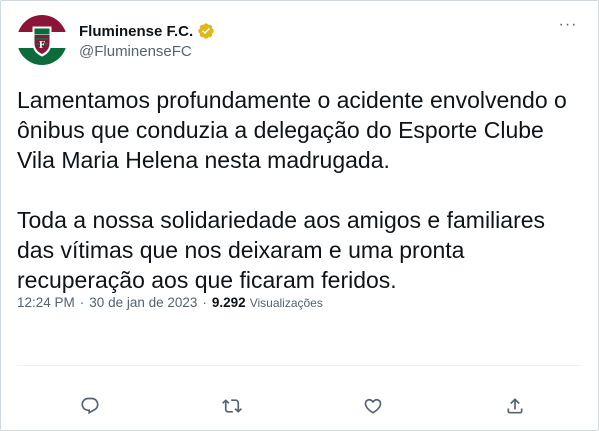 The image size is (599, 431). I want to click on like-icon, so click(373, 406).